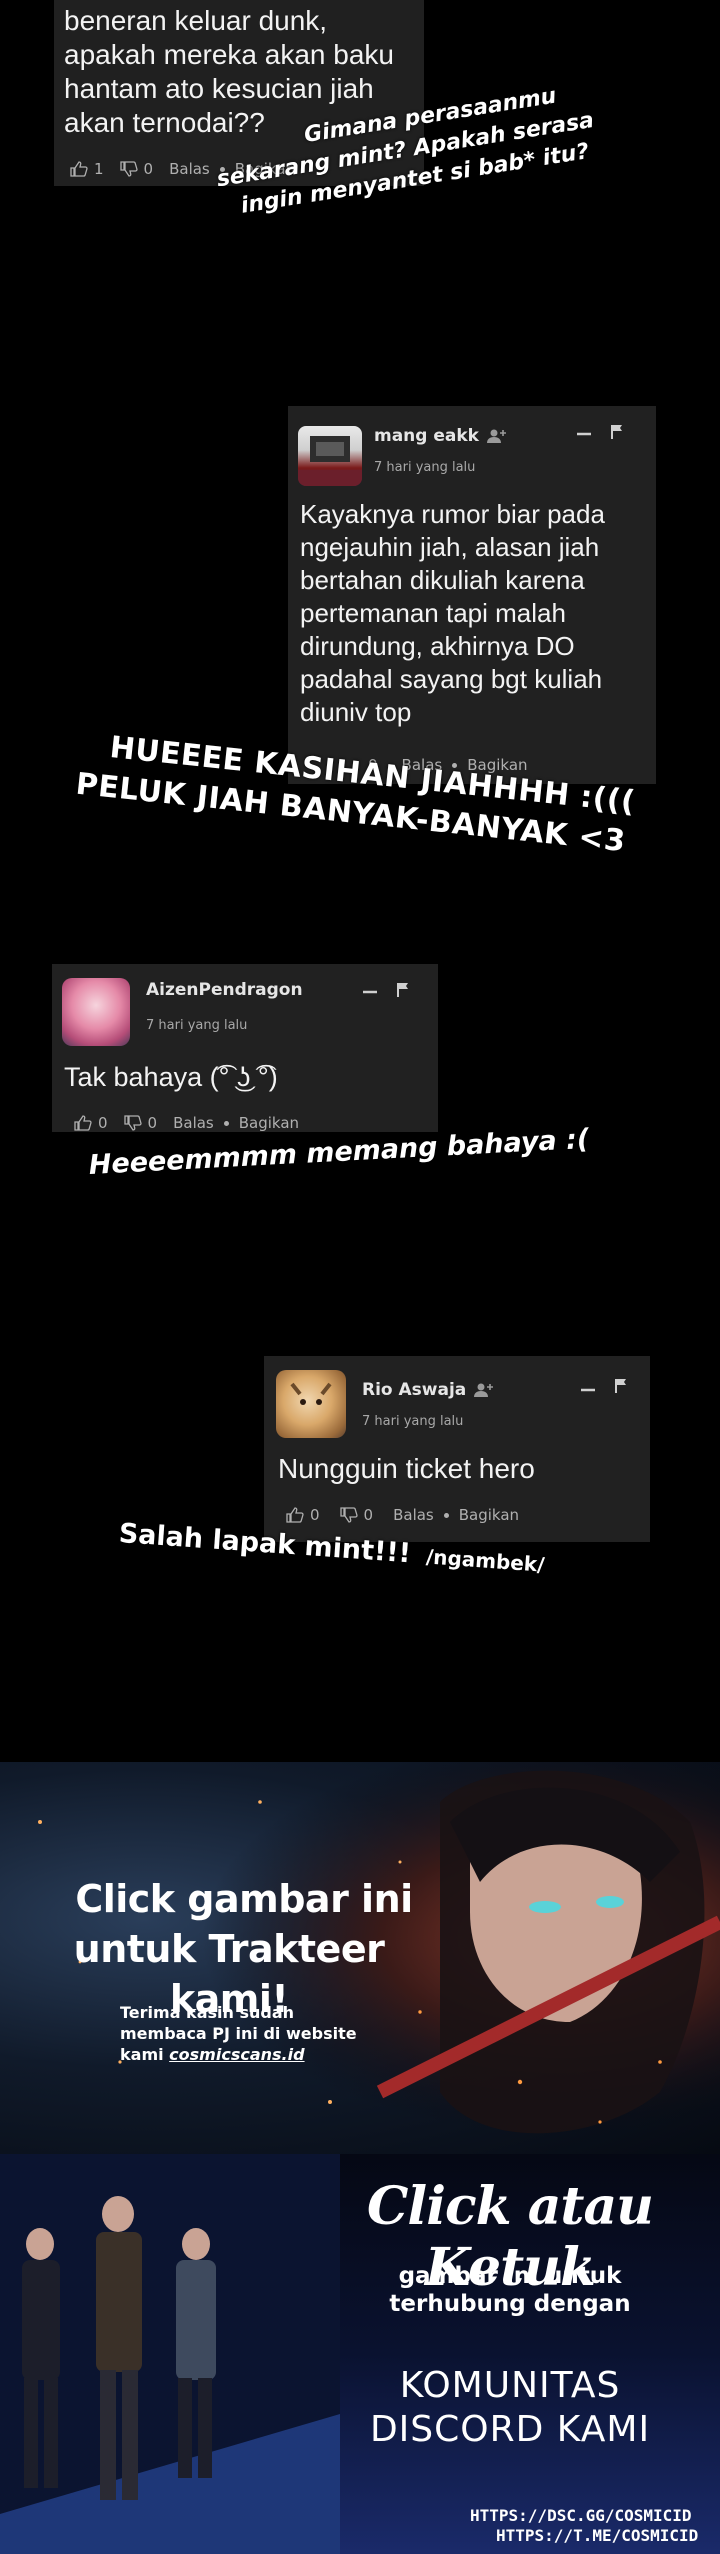  Describe the element at coordinates (510, 2385) in the screenshot. I see `heading-line: KOMUNITAS` at that location.